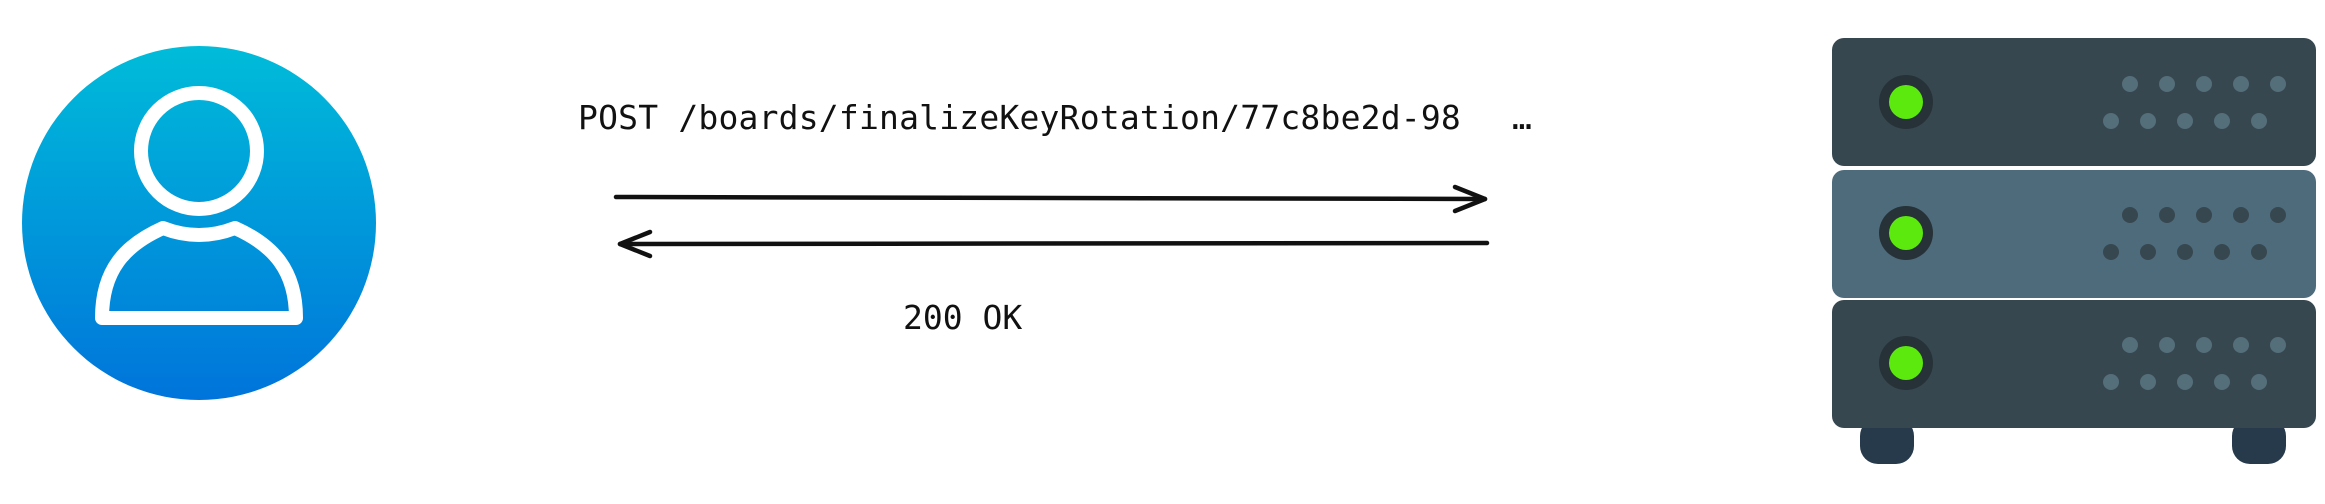  What do you see at coordinates (1053, 244) in the screenshot?
I see `response-arrow` at bounding box center [1053, 244].